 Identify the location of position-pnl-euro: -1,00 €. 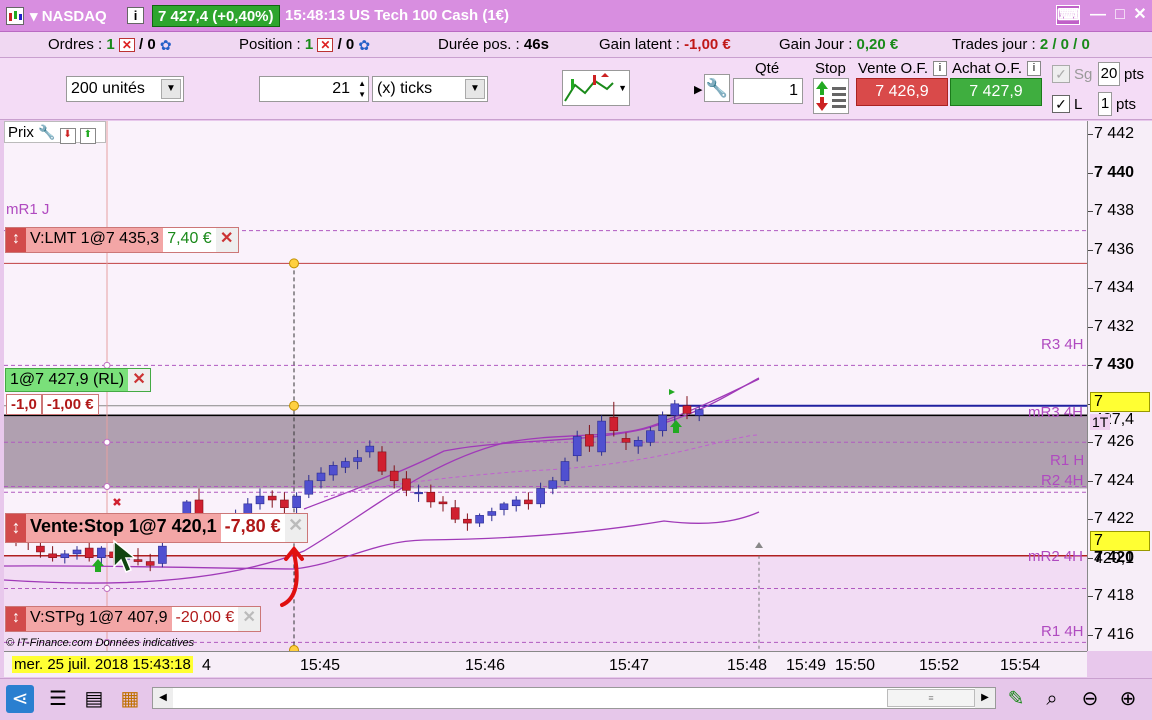
(70, 404).